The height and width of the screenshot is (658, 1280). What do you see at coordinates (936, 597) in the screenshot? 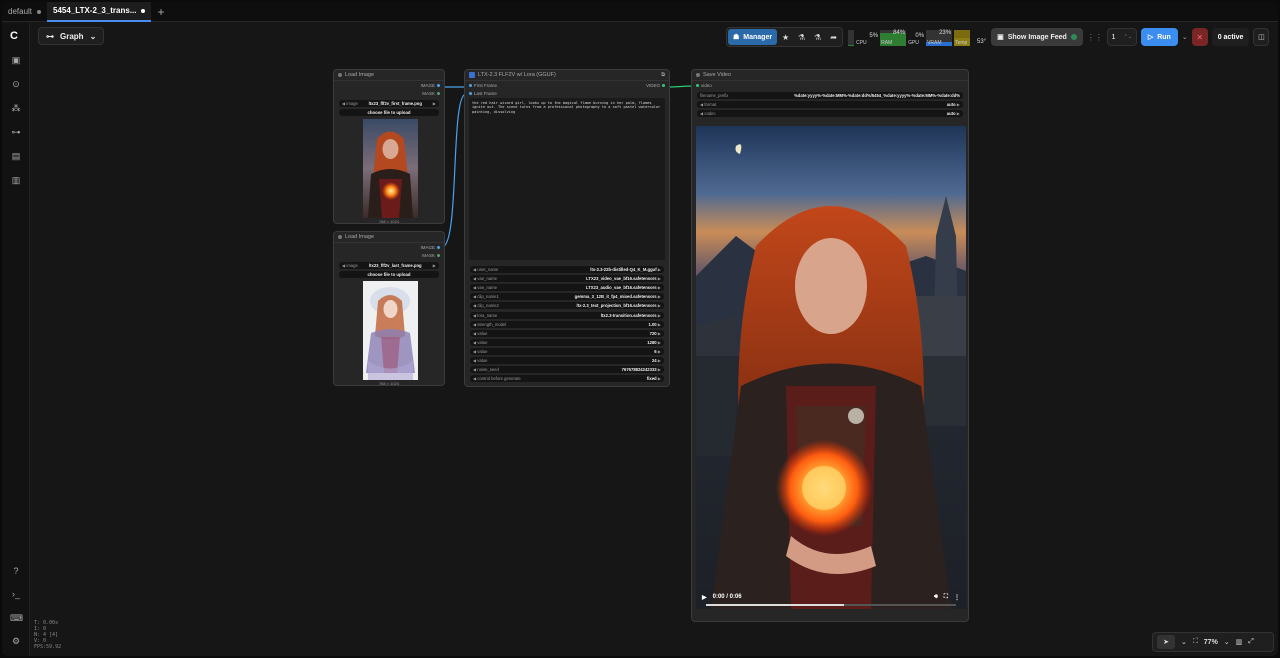
I see `volume-icon: 🔊︎` at bounding box center [936, 597].